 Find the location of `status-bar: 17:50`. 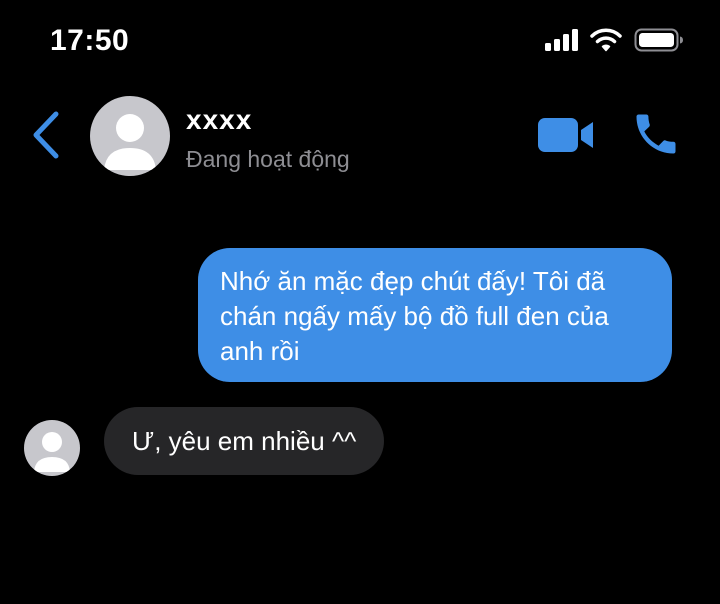

status-bar: 17:50 is located at coordinates (360, 40).